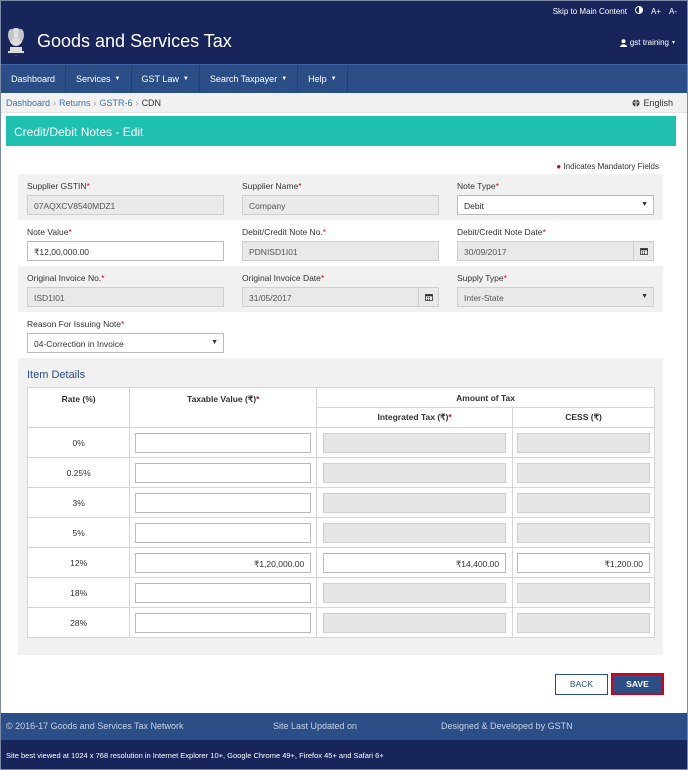 The height and width of the screenshot is (770, 688). What do you see at coordinates (166, 79) in the screenshot?
I see `nav-gst-law: GST Law ▼` at bounding box center [166, 79].